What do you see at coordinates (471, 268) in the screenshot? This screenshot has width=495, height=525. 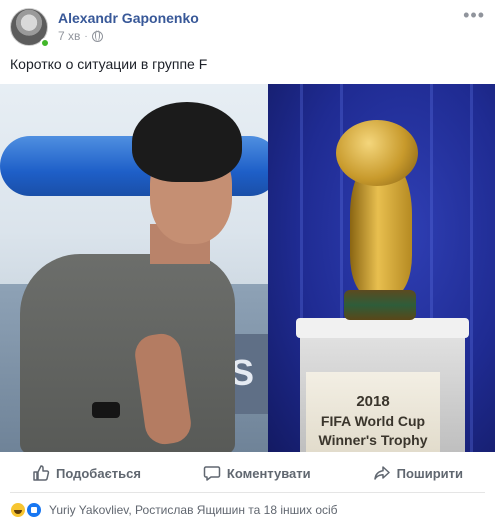 I see `backdrop-stripe` at bounding box center [471, 268].